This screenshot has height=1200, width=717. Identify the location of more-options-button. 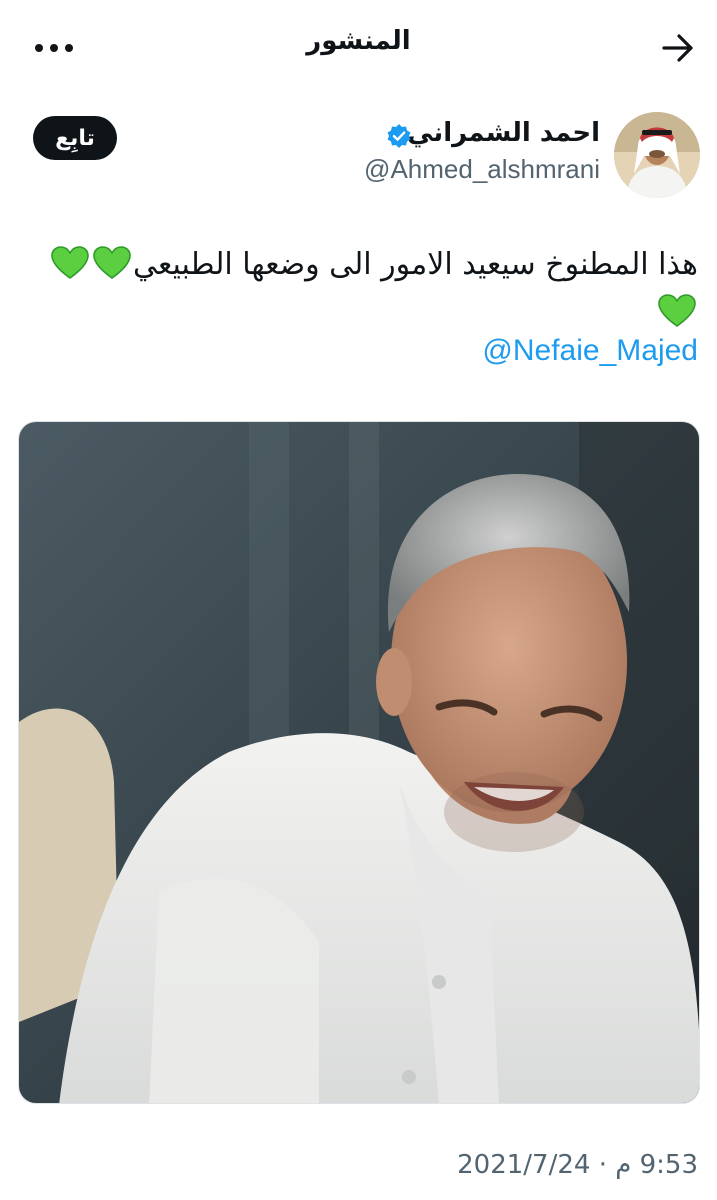
(54, 48).